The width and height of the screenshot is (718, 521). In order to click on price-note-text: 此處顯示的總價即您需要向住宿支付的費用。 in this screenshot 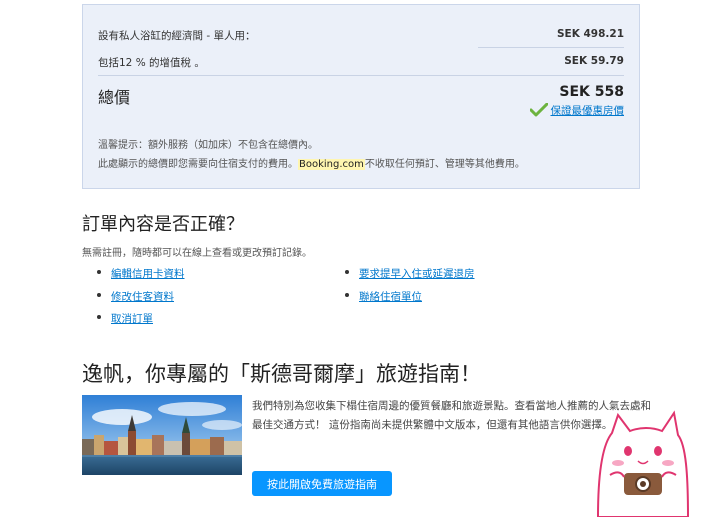, I will do `click(198, 164)`.